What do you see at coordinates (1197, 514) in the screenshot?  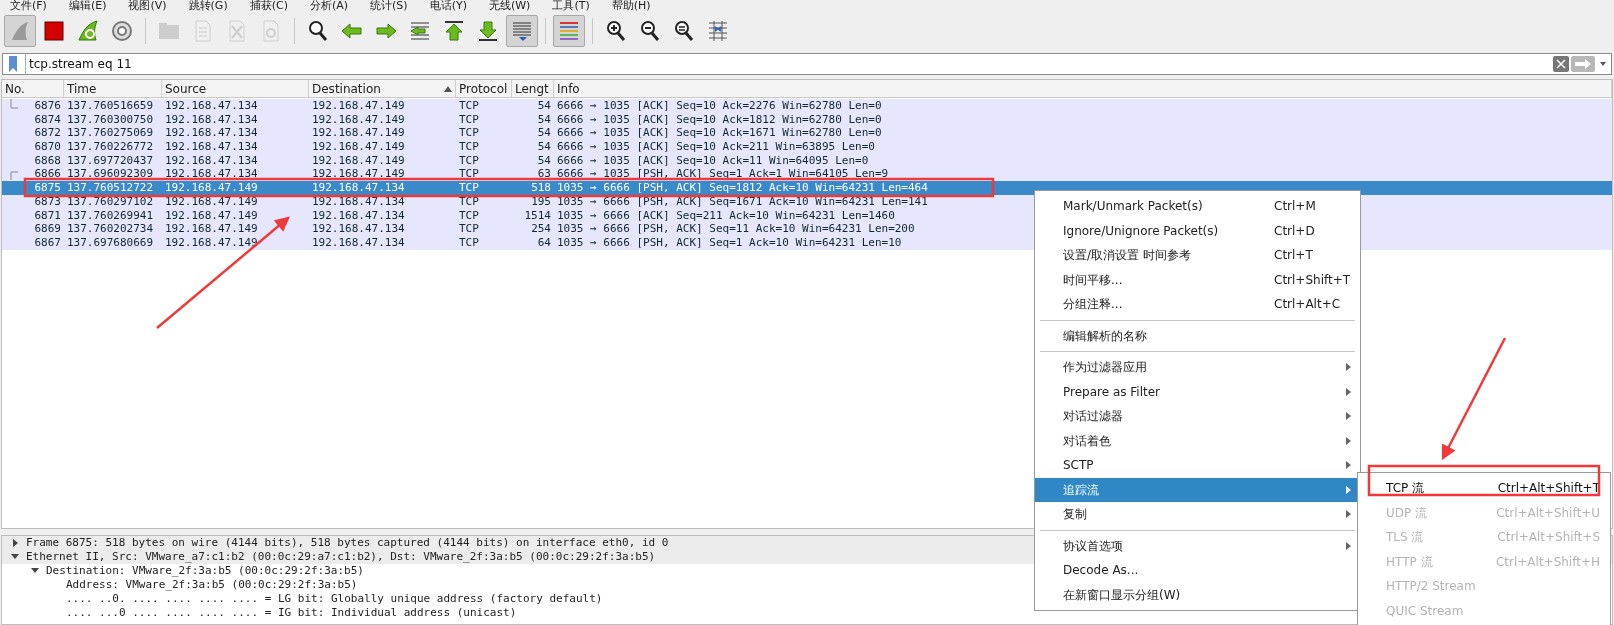 I see `menu-item: 复制` at bounding box center [1197, 514].